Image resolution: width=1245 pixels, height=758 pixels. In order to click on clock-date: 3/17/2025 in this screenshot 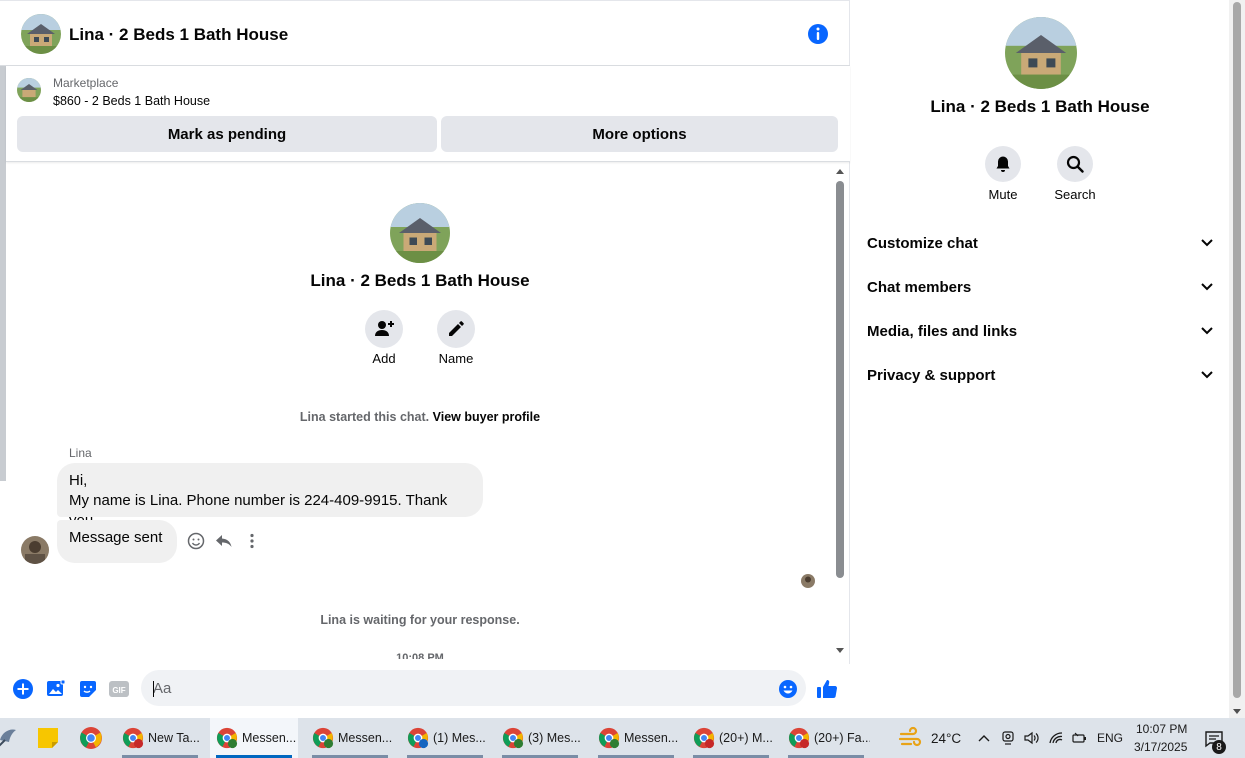, I will do `click(1160, 747)`.